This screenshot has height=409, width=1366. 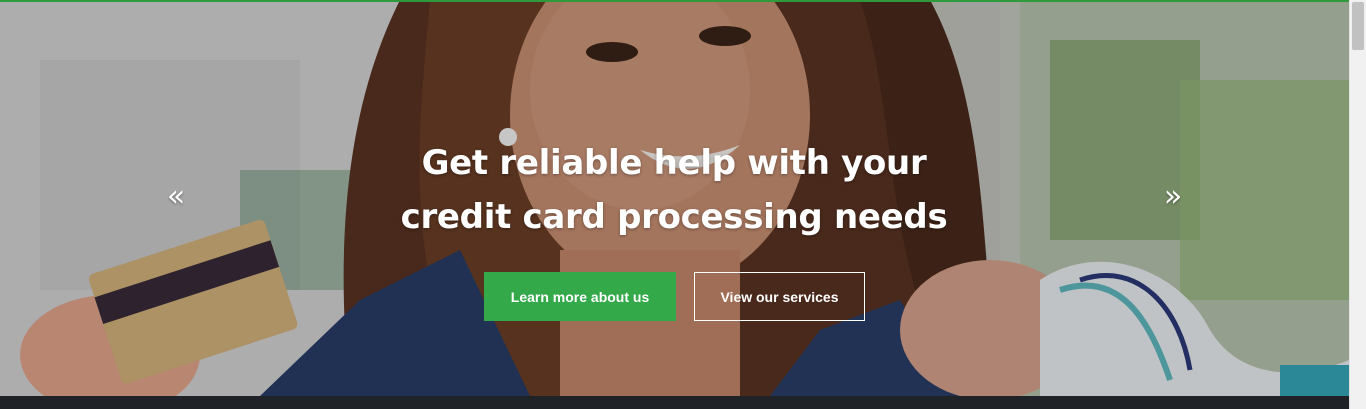 I want to click on hero-headline-line-1: Get reliable help with your, so click(x=674, y=163).